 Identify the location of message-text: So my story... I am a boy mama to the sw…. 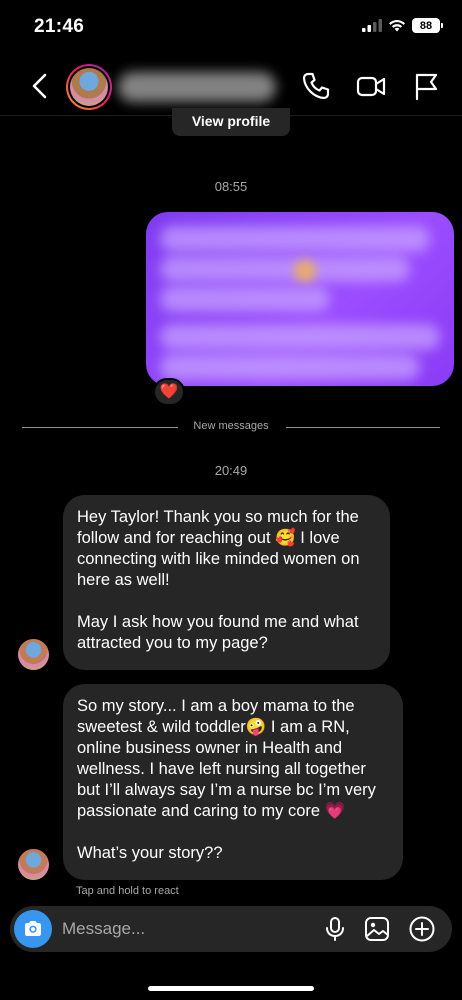
(226, 758).